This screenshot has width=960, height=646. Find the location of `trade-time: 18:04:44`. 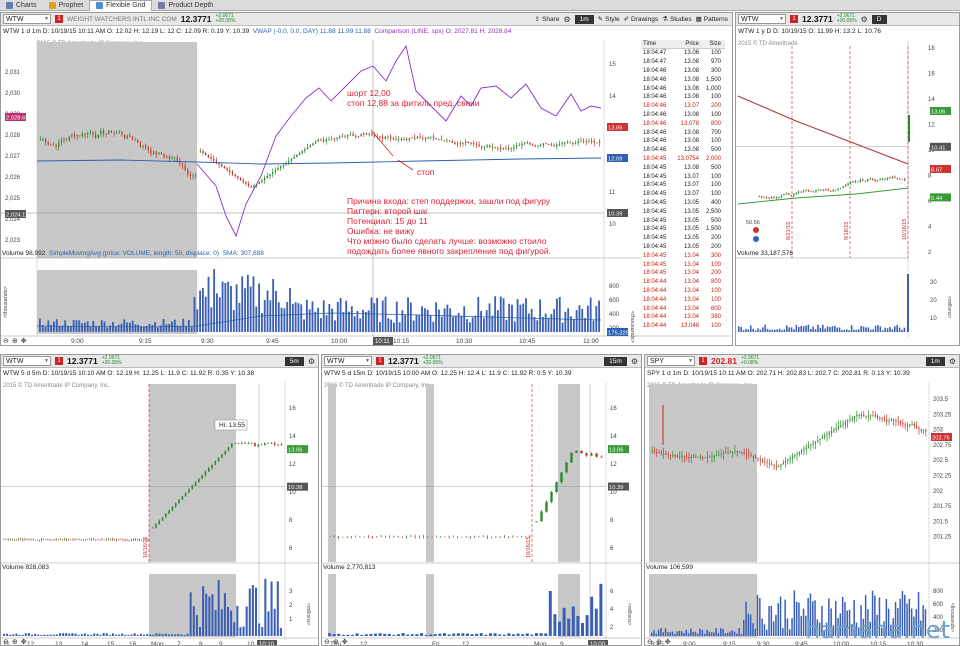

trade-time: 18:04:44 is located at coordinates (655, 282).